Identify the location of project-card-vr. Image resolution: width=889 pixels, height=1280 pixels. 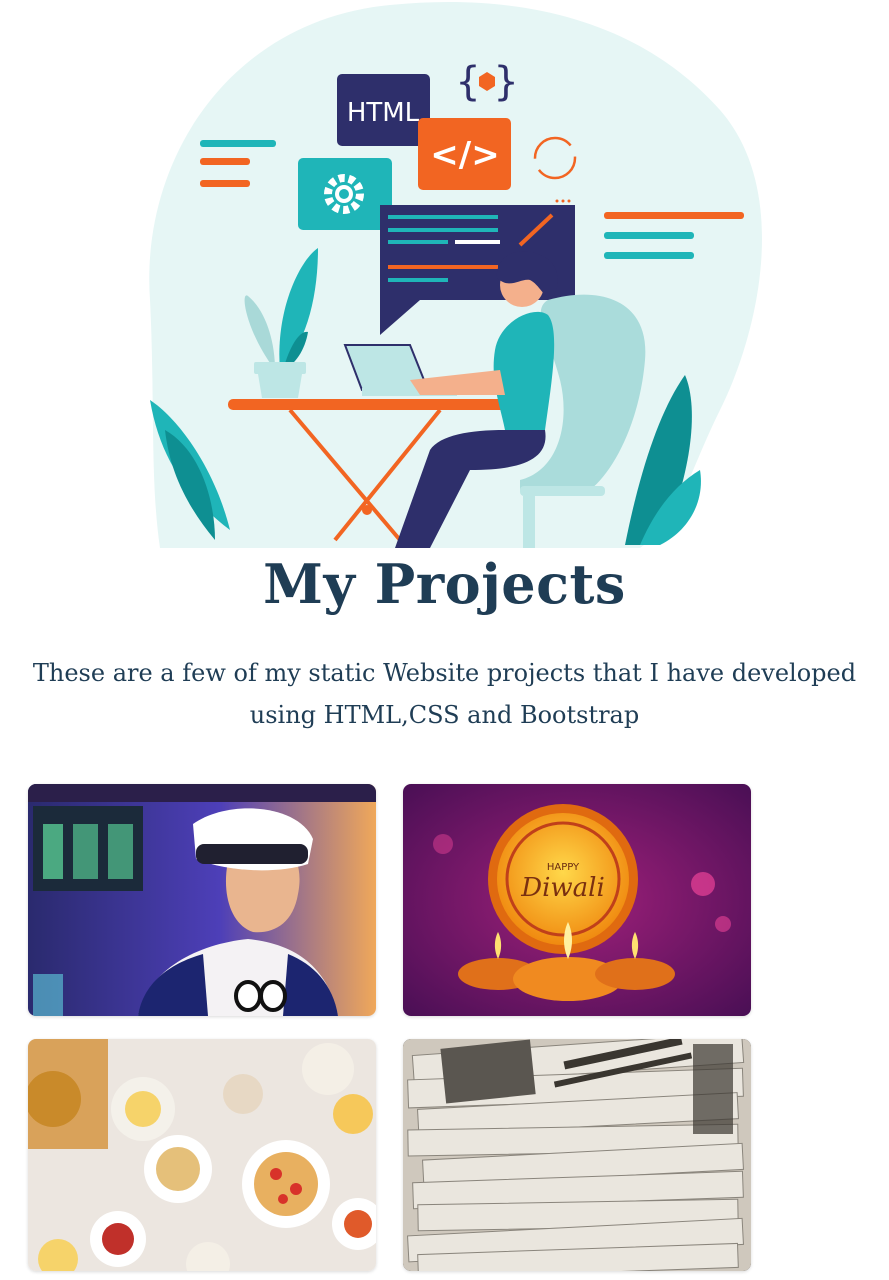
(202, 900).